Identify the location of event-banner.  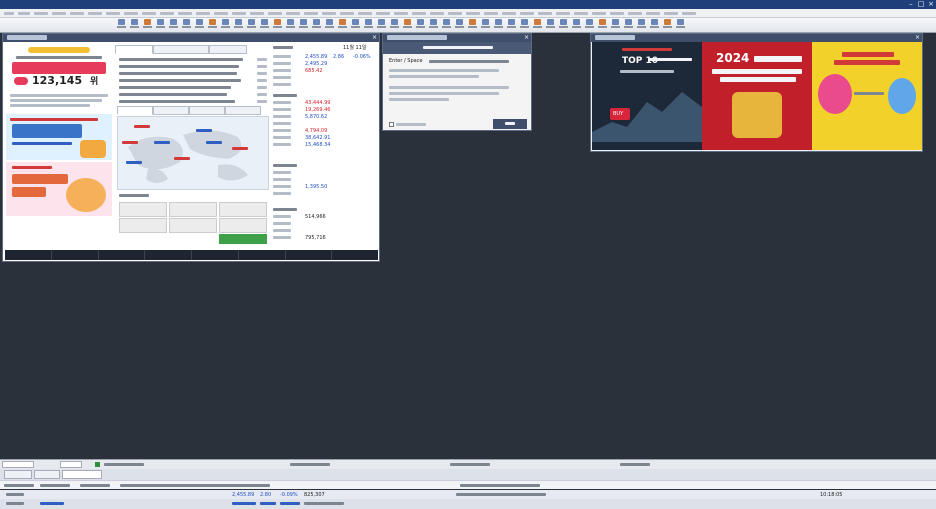
(59, 189).